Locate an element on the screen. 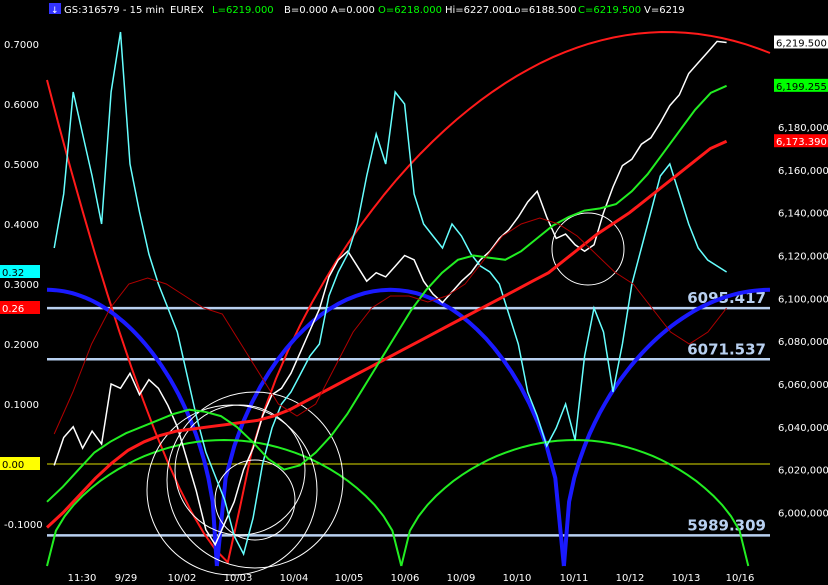 This screenshot has height=585, width=828. header-exchange: EUREX is located at coordinates (187, 10).